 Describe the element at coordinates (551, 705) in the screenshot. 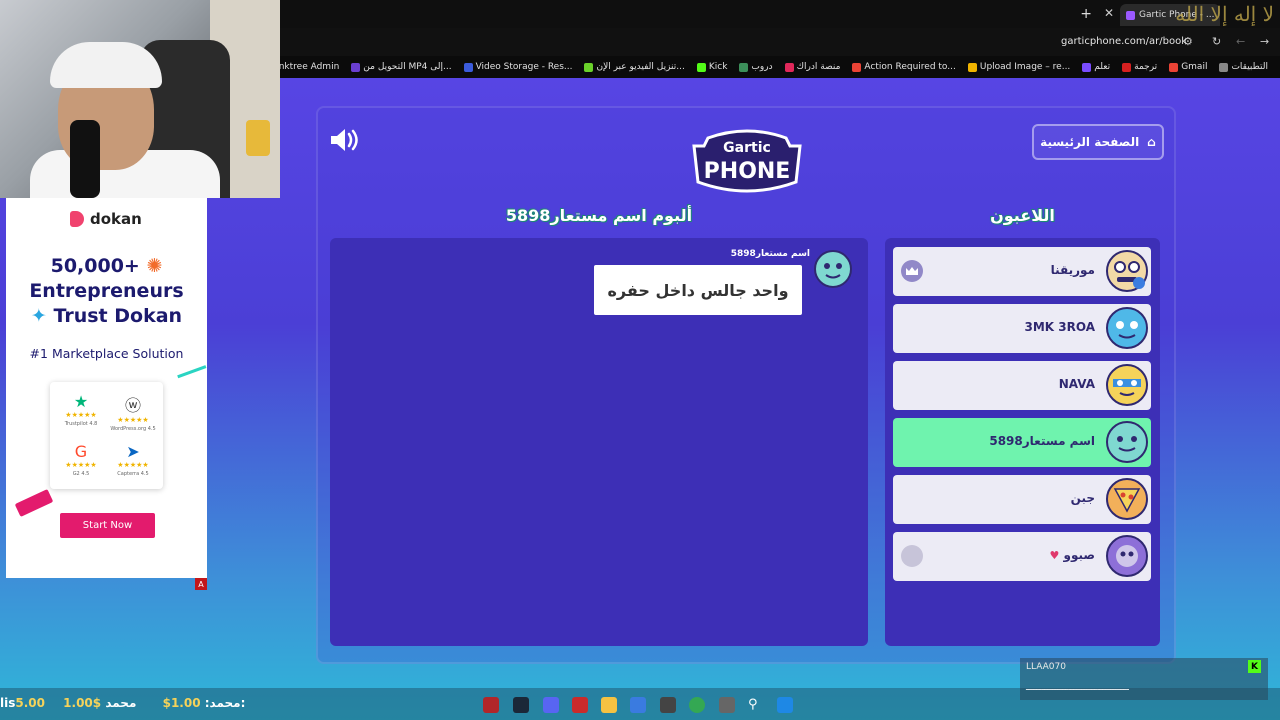

I see `discord-icon` at that location.